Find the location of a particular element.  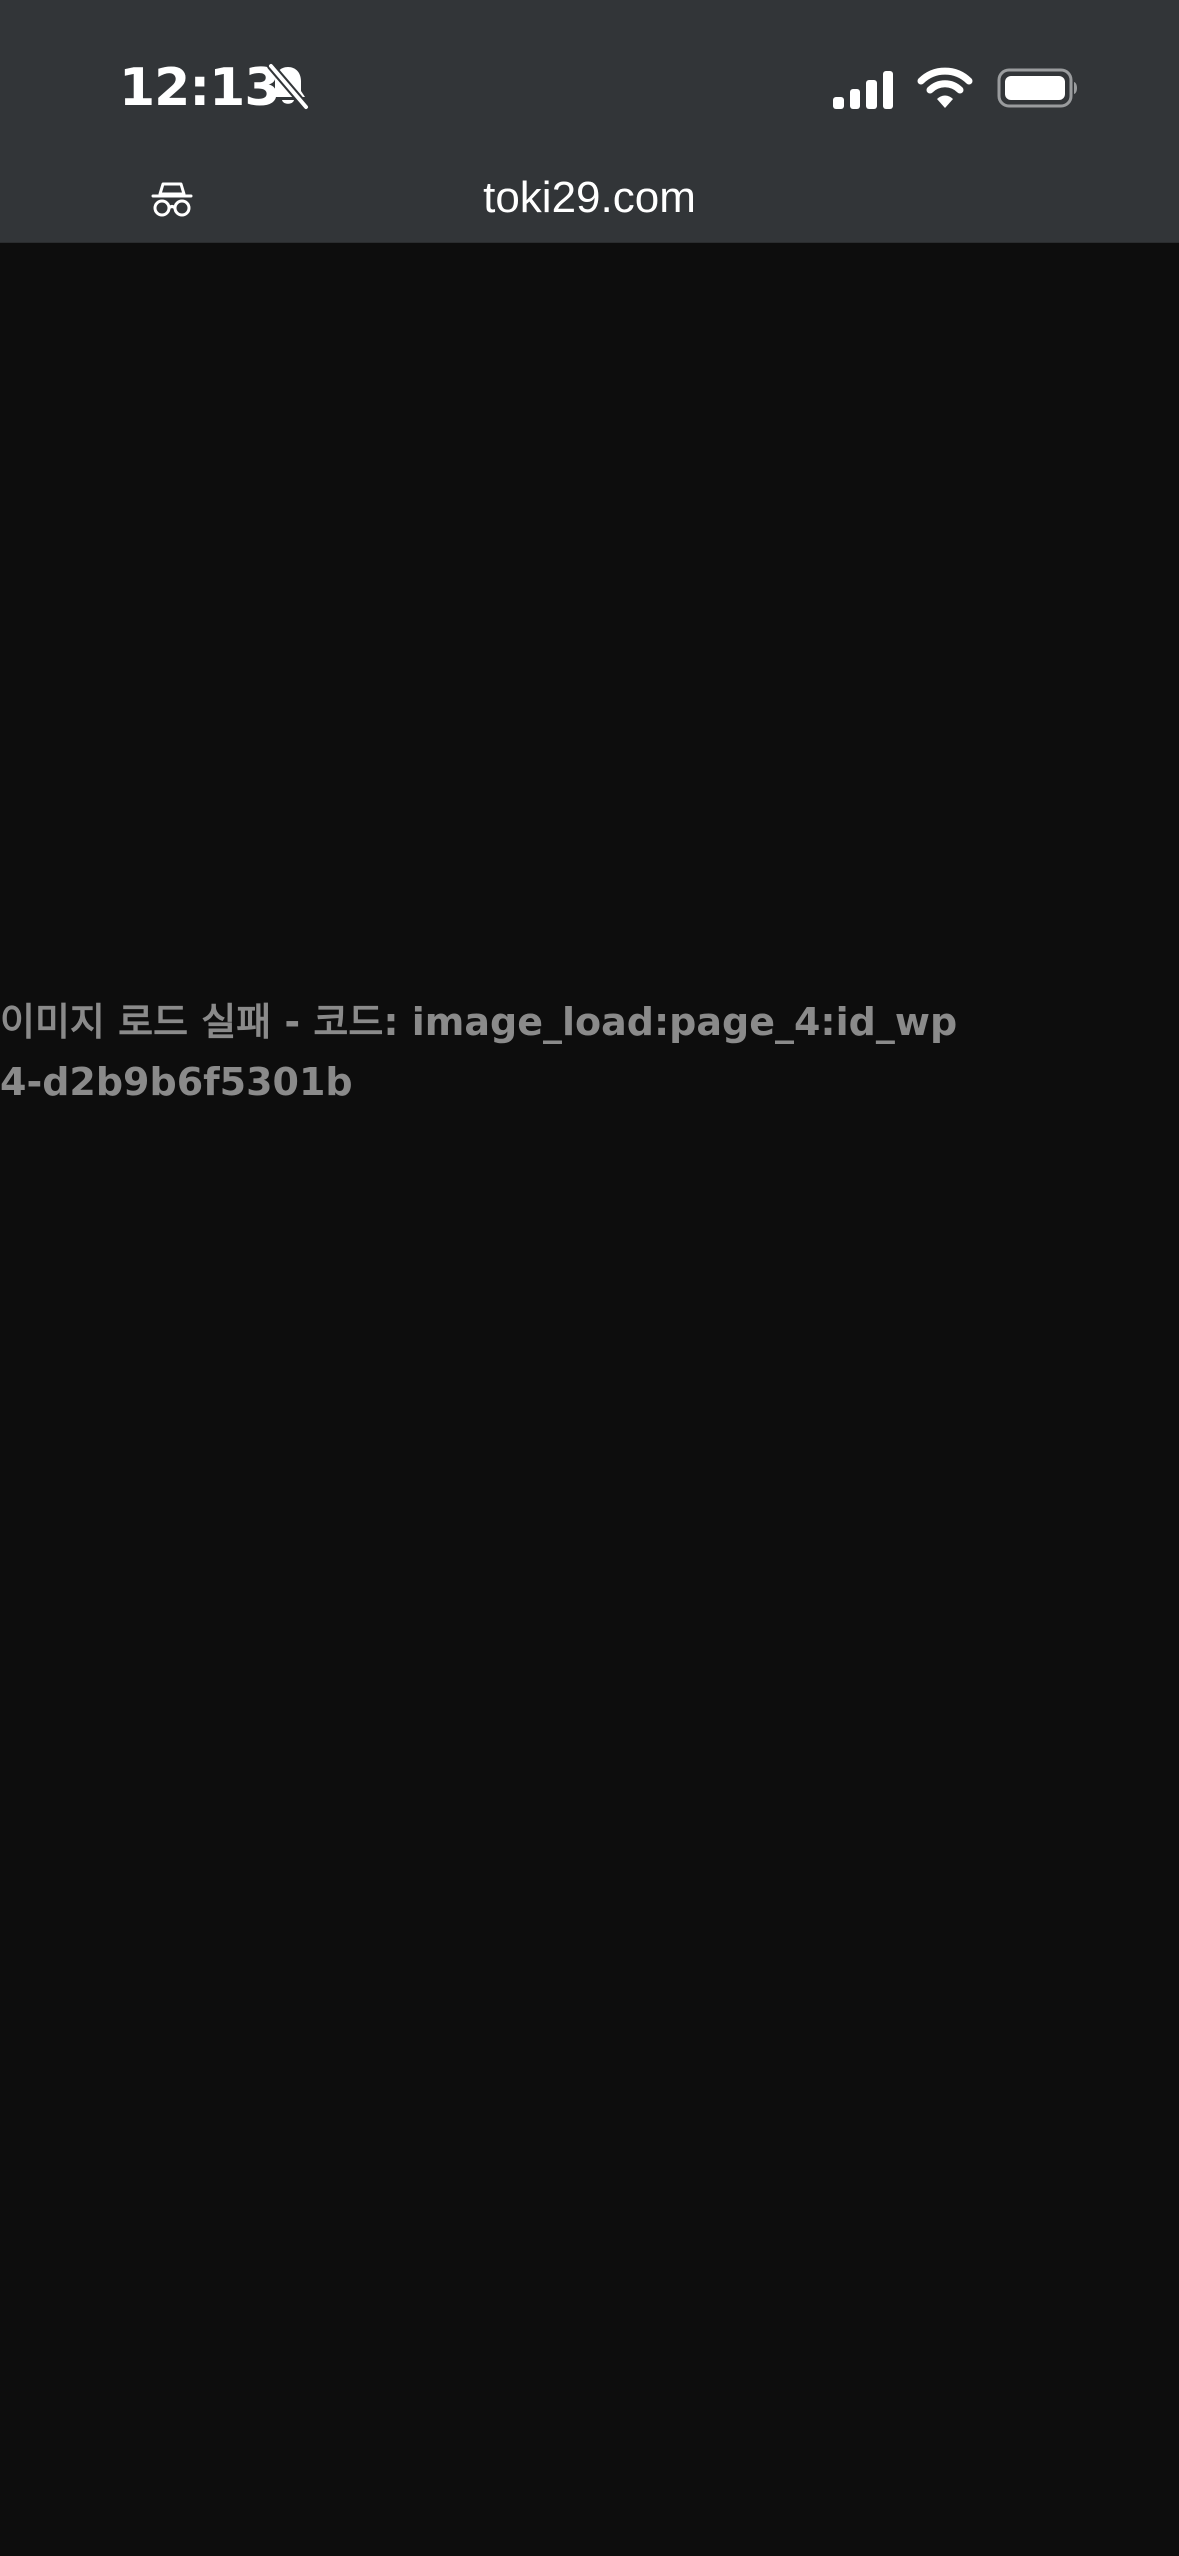

wifi-icon is located at coordinates (945, 87).